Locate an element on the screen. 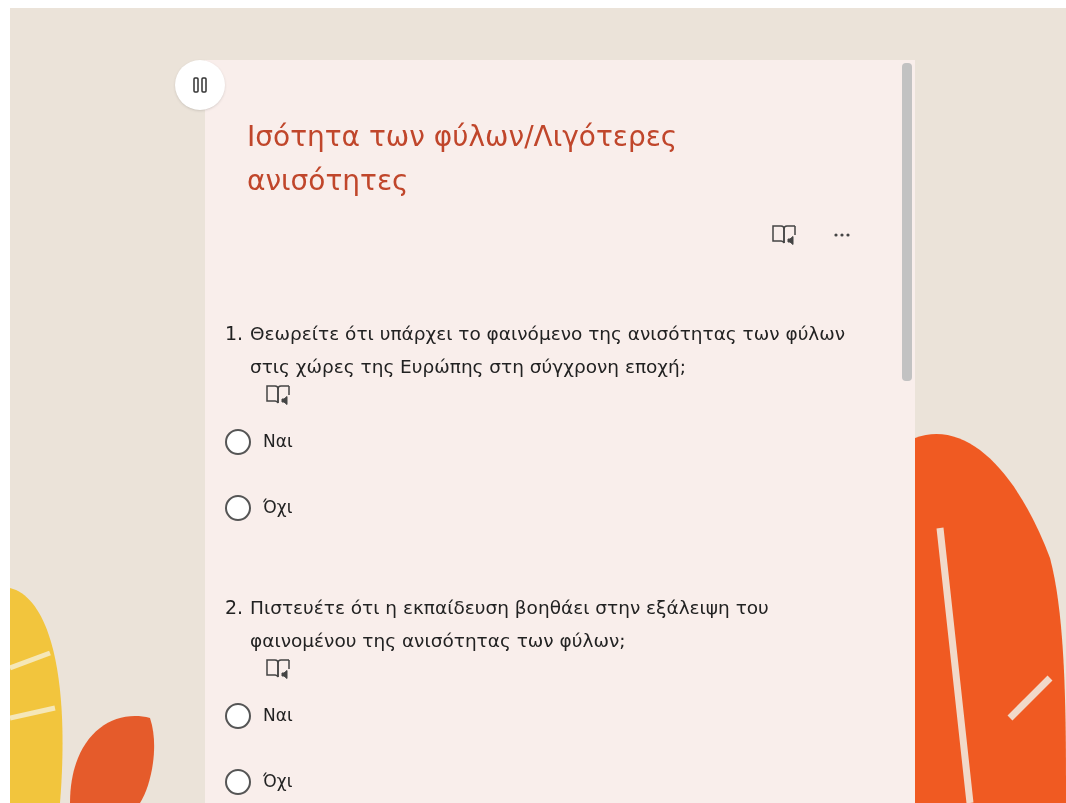  pause-button is located at coordinates (200, 85).